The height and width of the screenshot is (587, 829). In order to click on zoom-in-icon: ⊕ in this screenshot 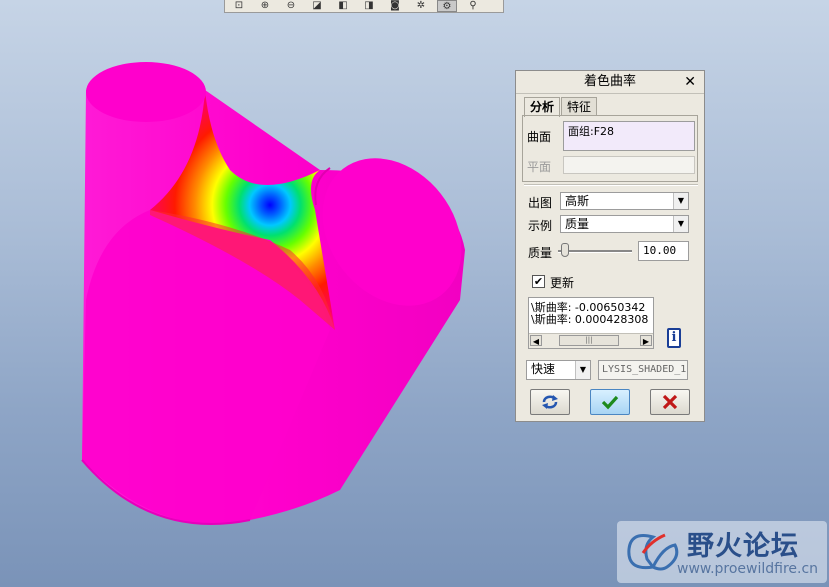, I will do `click(265, 6)`.